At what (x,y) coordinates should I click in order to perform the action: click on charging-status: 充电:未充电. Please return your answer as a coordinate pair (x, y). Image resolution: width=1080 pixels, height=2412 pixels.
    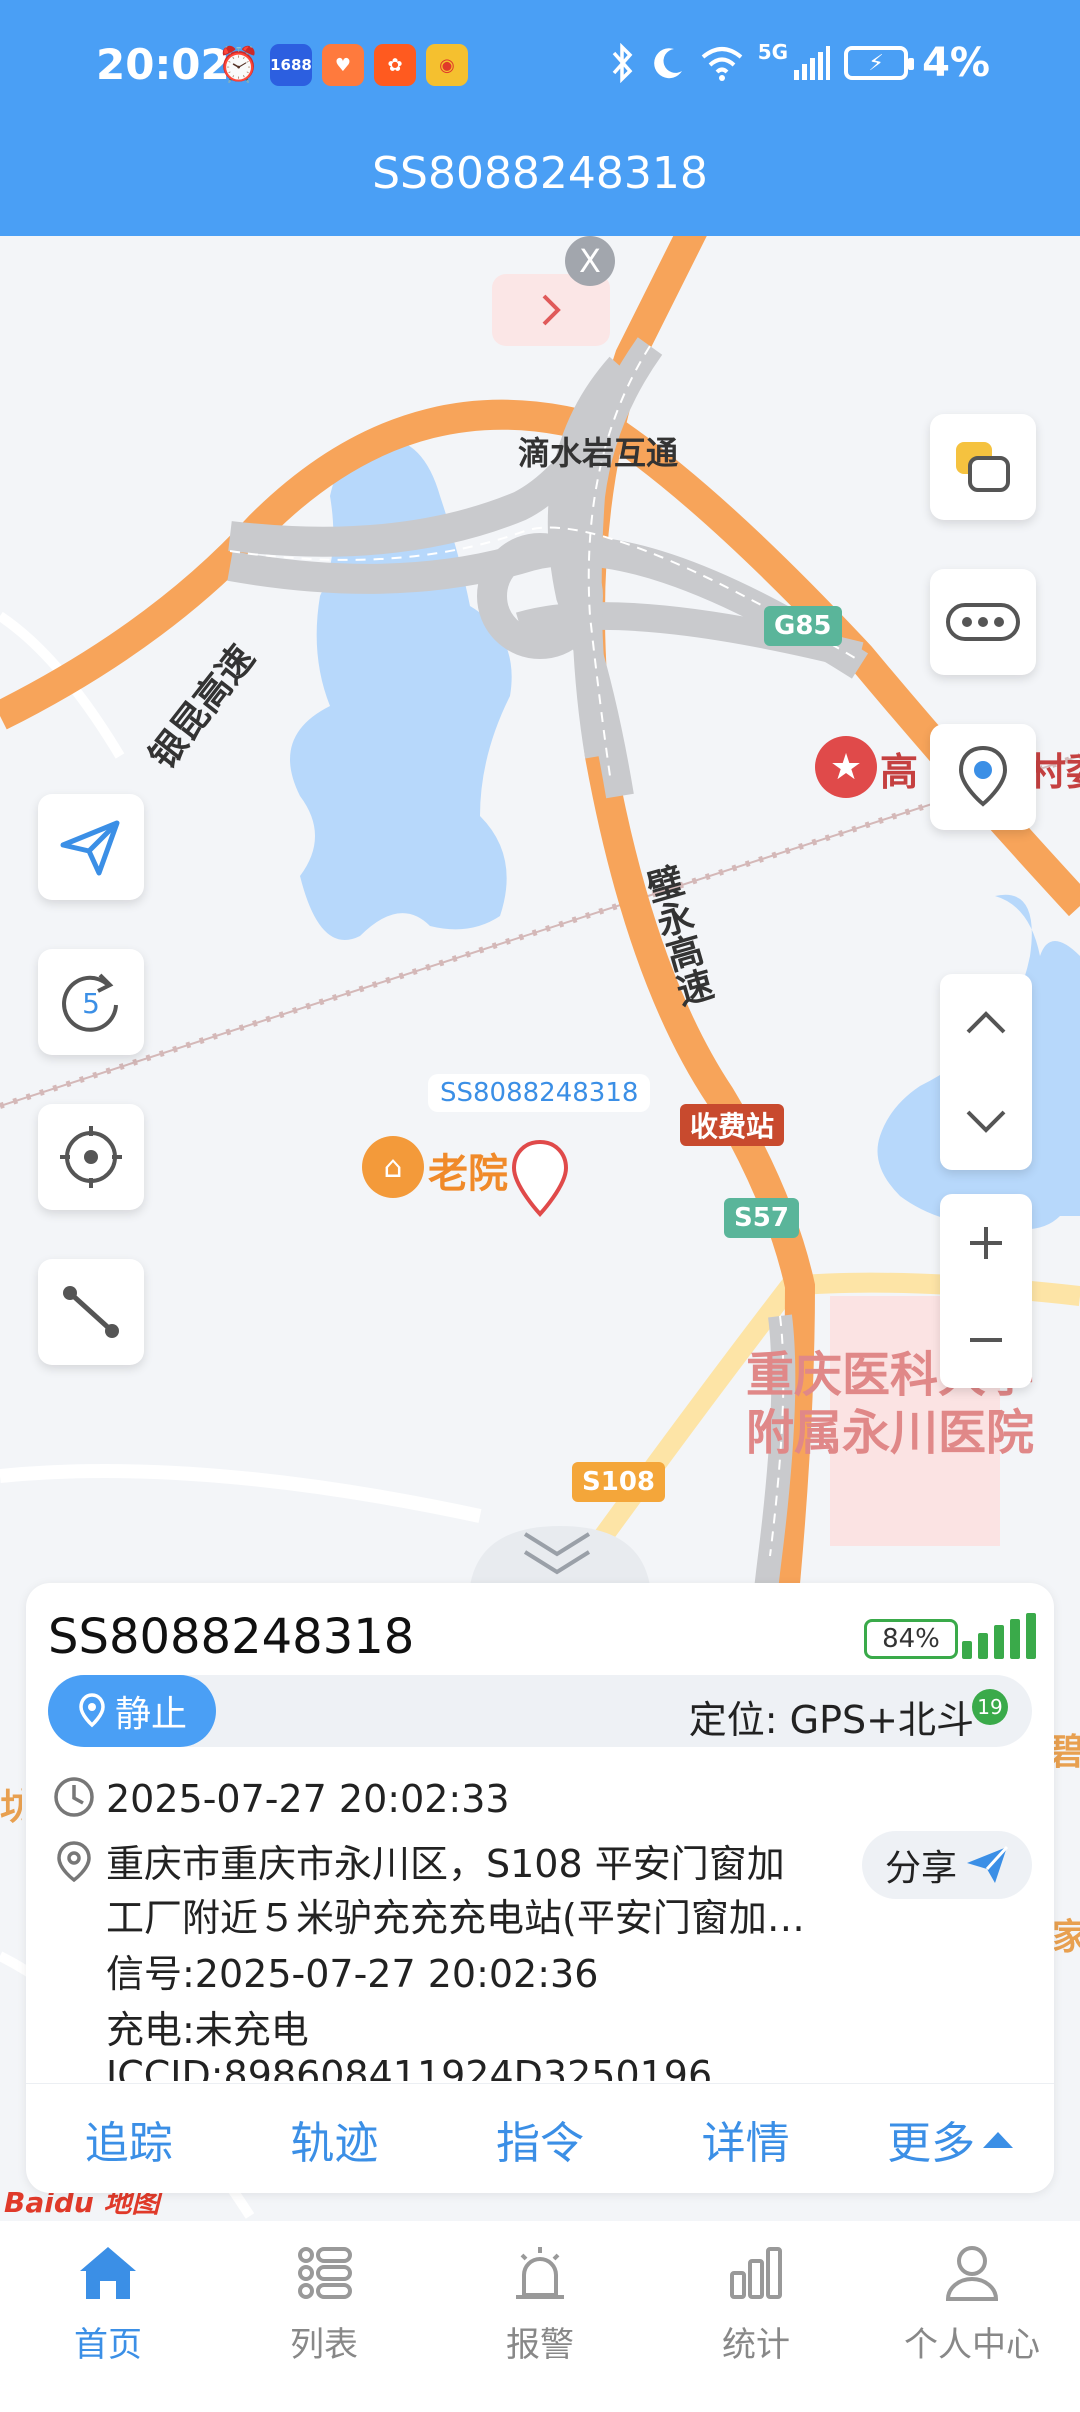
    Looking at the image, I should click on (207, 2030).